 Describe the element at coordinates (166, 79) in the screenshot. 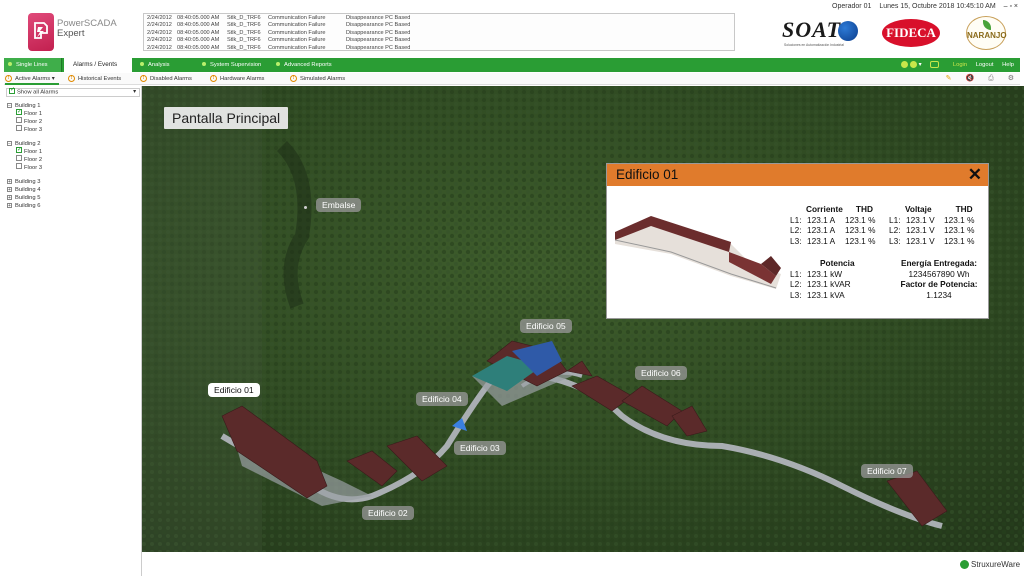

I see `subtab-disabled-alarms: ! Disabled Alarms` at that location.